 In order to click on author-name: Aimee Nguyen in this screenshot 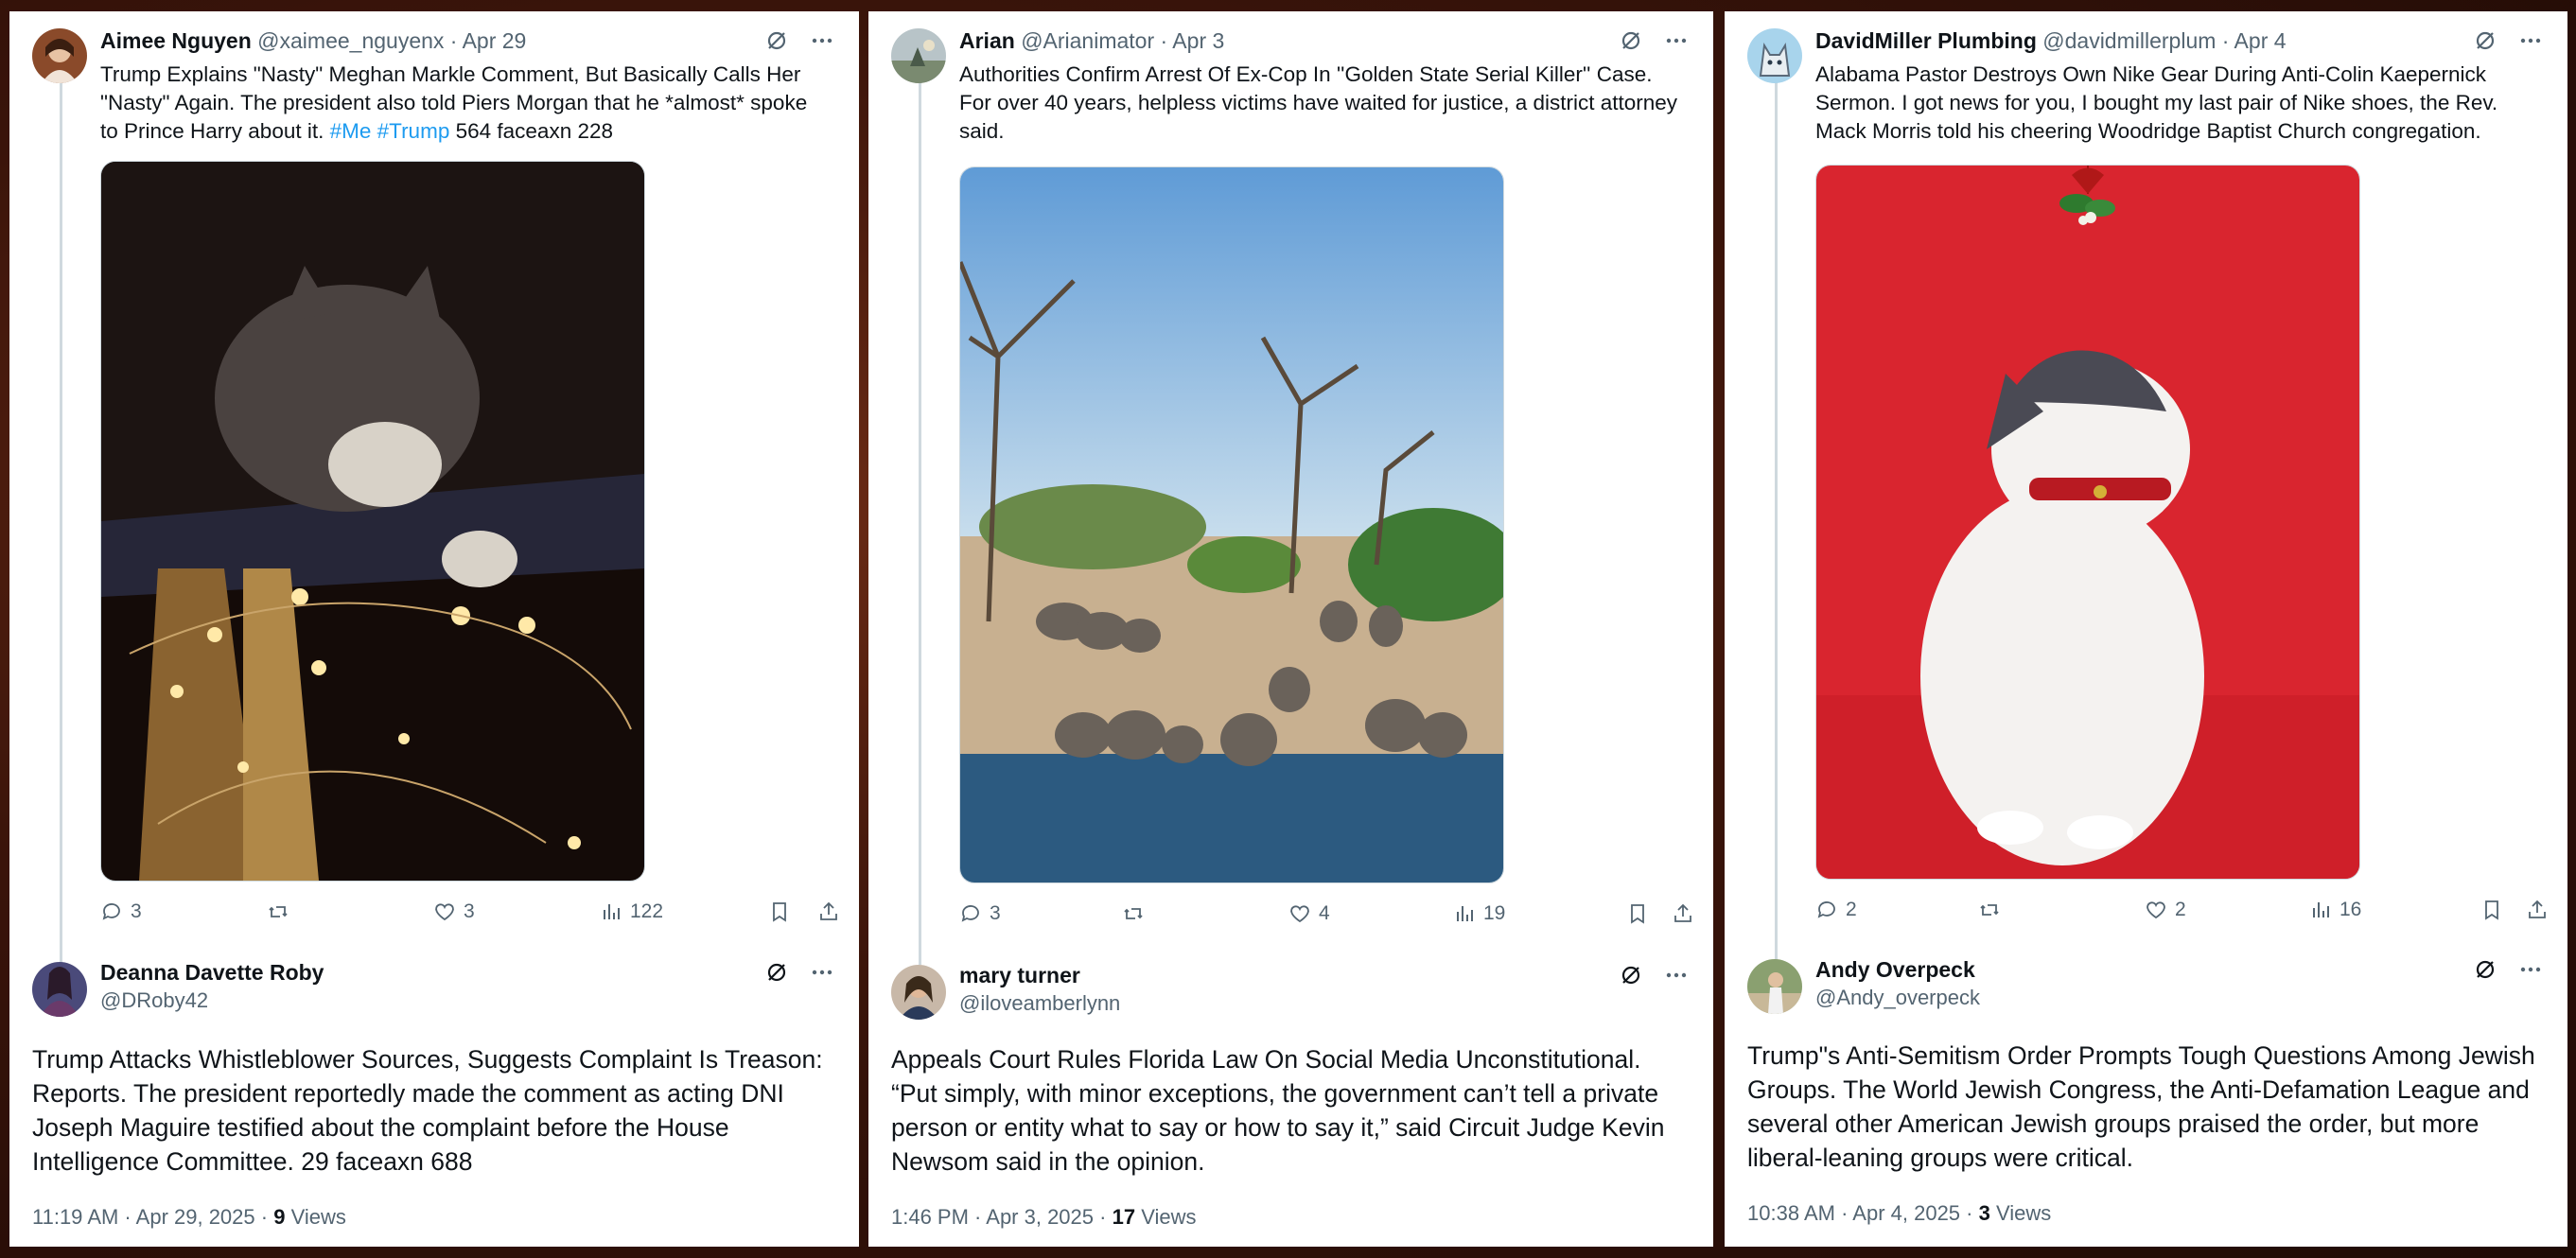, I will do `click(176, 40)`.